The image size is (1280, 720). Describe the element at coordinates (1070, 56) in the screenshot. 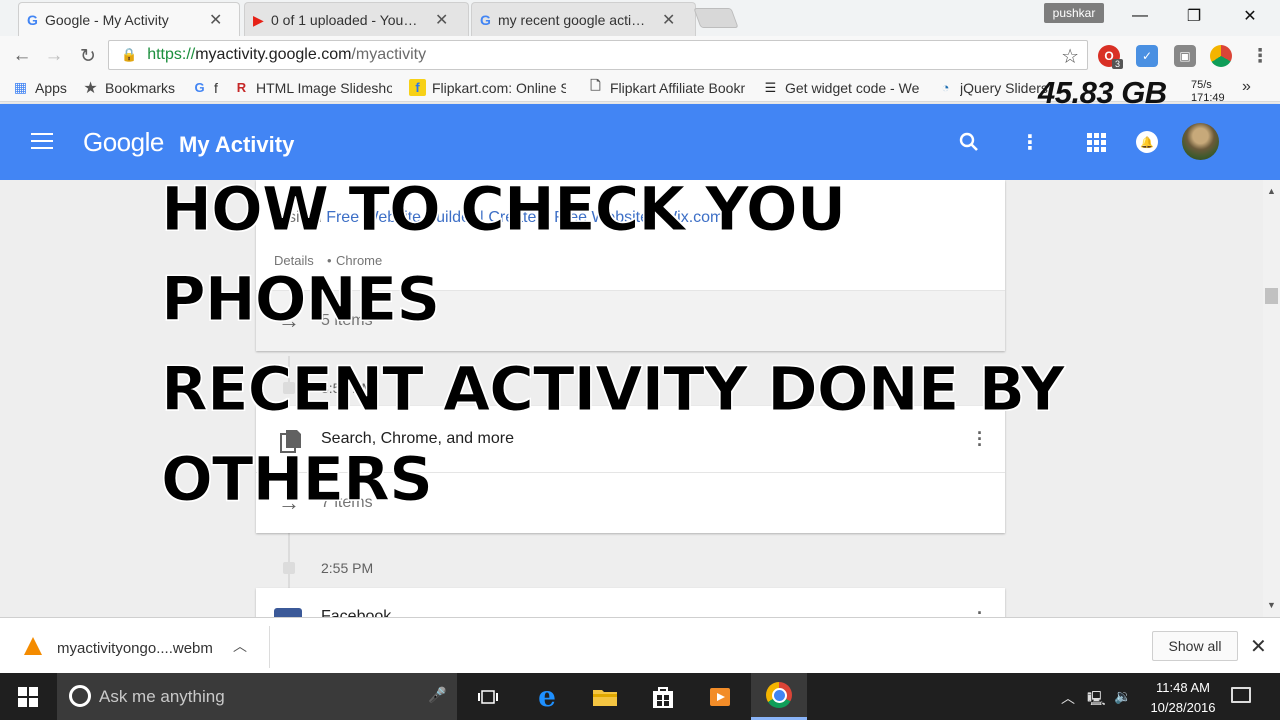

I see `bookmark-star-icon: ☆` at that location.